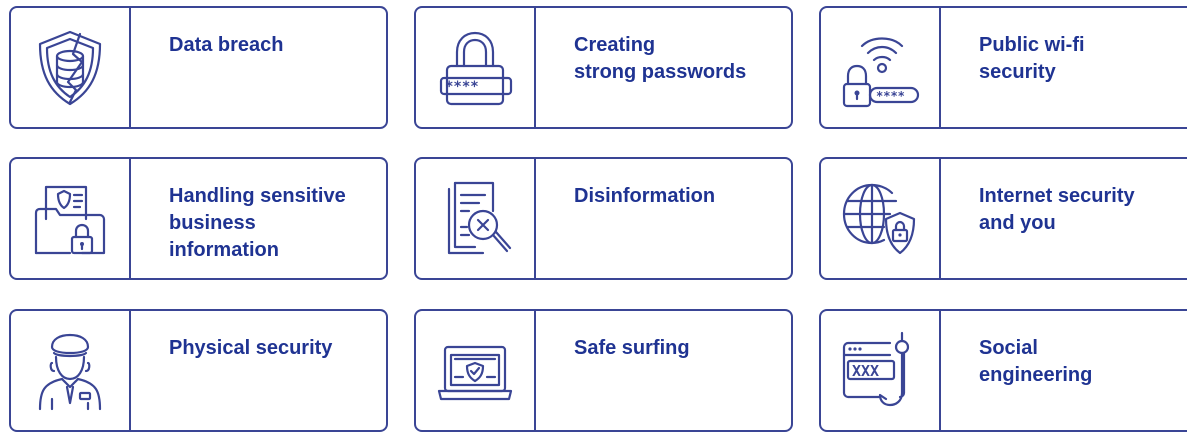  I want to click on card-internet-security-and-you: Internet security and you, so click(1003, 218).